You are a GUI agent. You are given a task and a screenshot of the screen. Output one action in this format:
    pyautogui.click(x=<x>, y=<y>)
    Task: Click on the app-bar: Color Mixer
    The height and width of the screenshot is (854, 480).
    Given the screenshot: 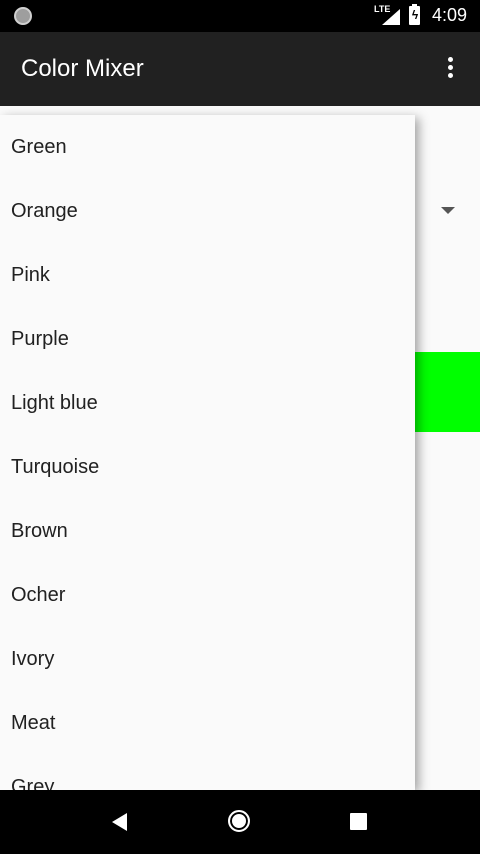 What is the action you would take?
    pyautogui.click(x=240, y=69)
    